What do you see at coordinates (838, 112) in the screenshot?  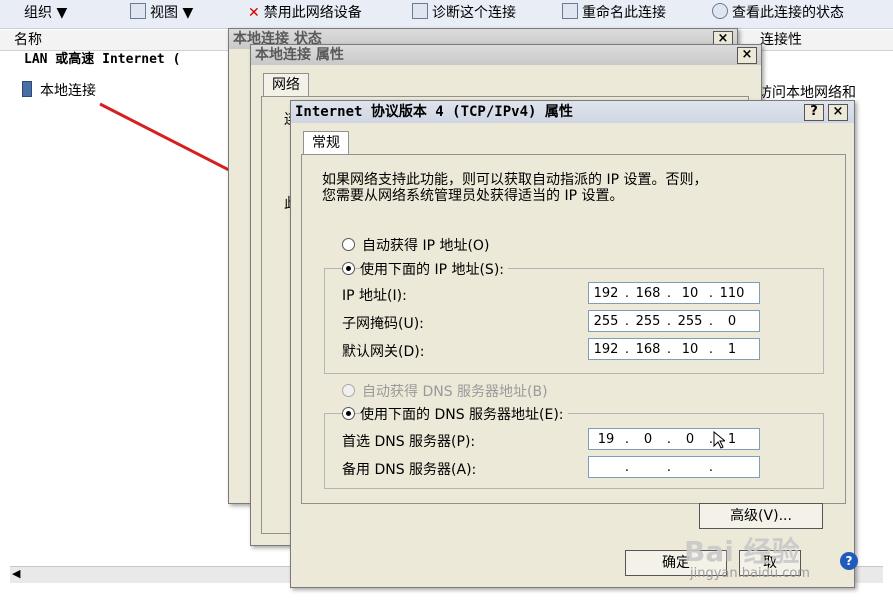 I see `ipv4-close-button: ×` at bounding box center [838, 112].